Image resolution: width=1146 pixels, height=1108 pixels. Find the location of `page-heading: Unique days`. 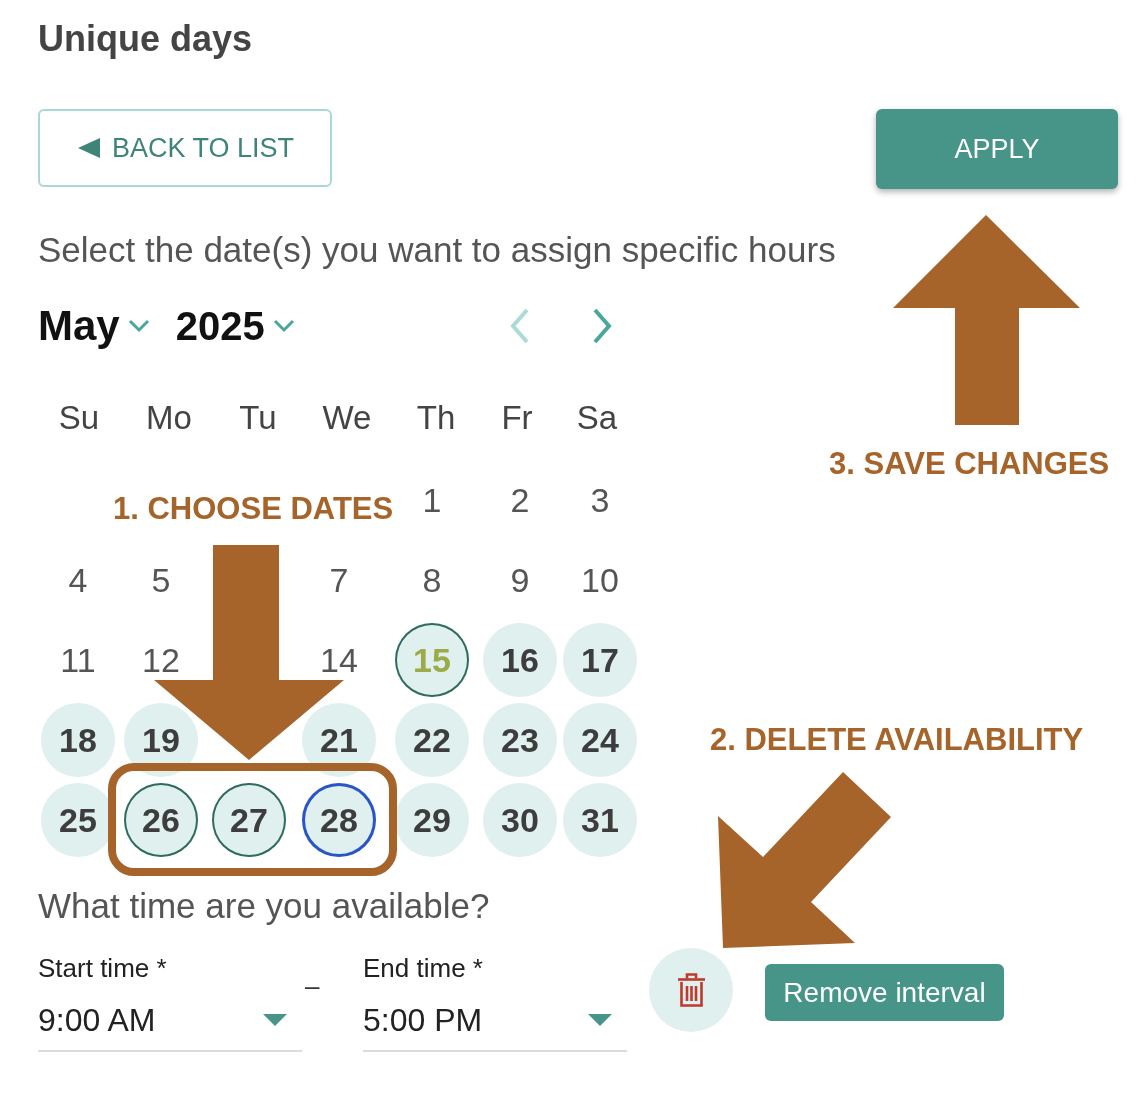

page-heading: Unique days is located at coordinates (145, 39).